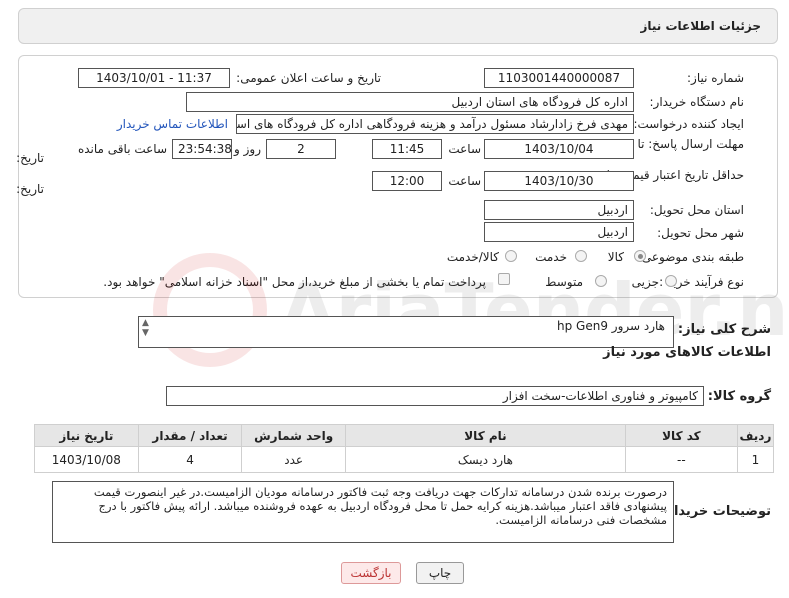 Image resolution: width=789 pixels, height=598 pixels. I want to click on col-code: کد کالا, so click(681, 435).